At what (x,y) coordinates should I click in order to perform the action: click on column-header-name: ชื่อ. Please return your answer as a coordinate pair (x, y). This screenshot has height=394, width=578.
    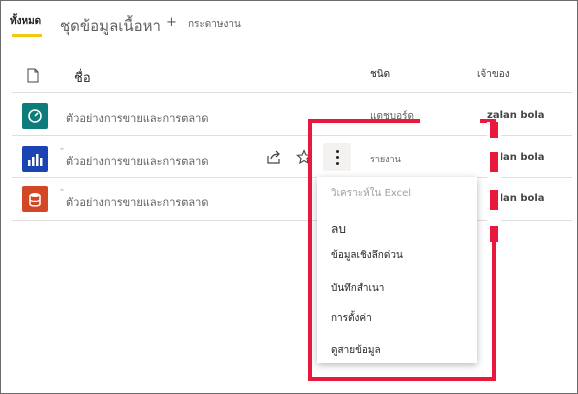
    Looking at the image, I should click on (82, 77).